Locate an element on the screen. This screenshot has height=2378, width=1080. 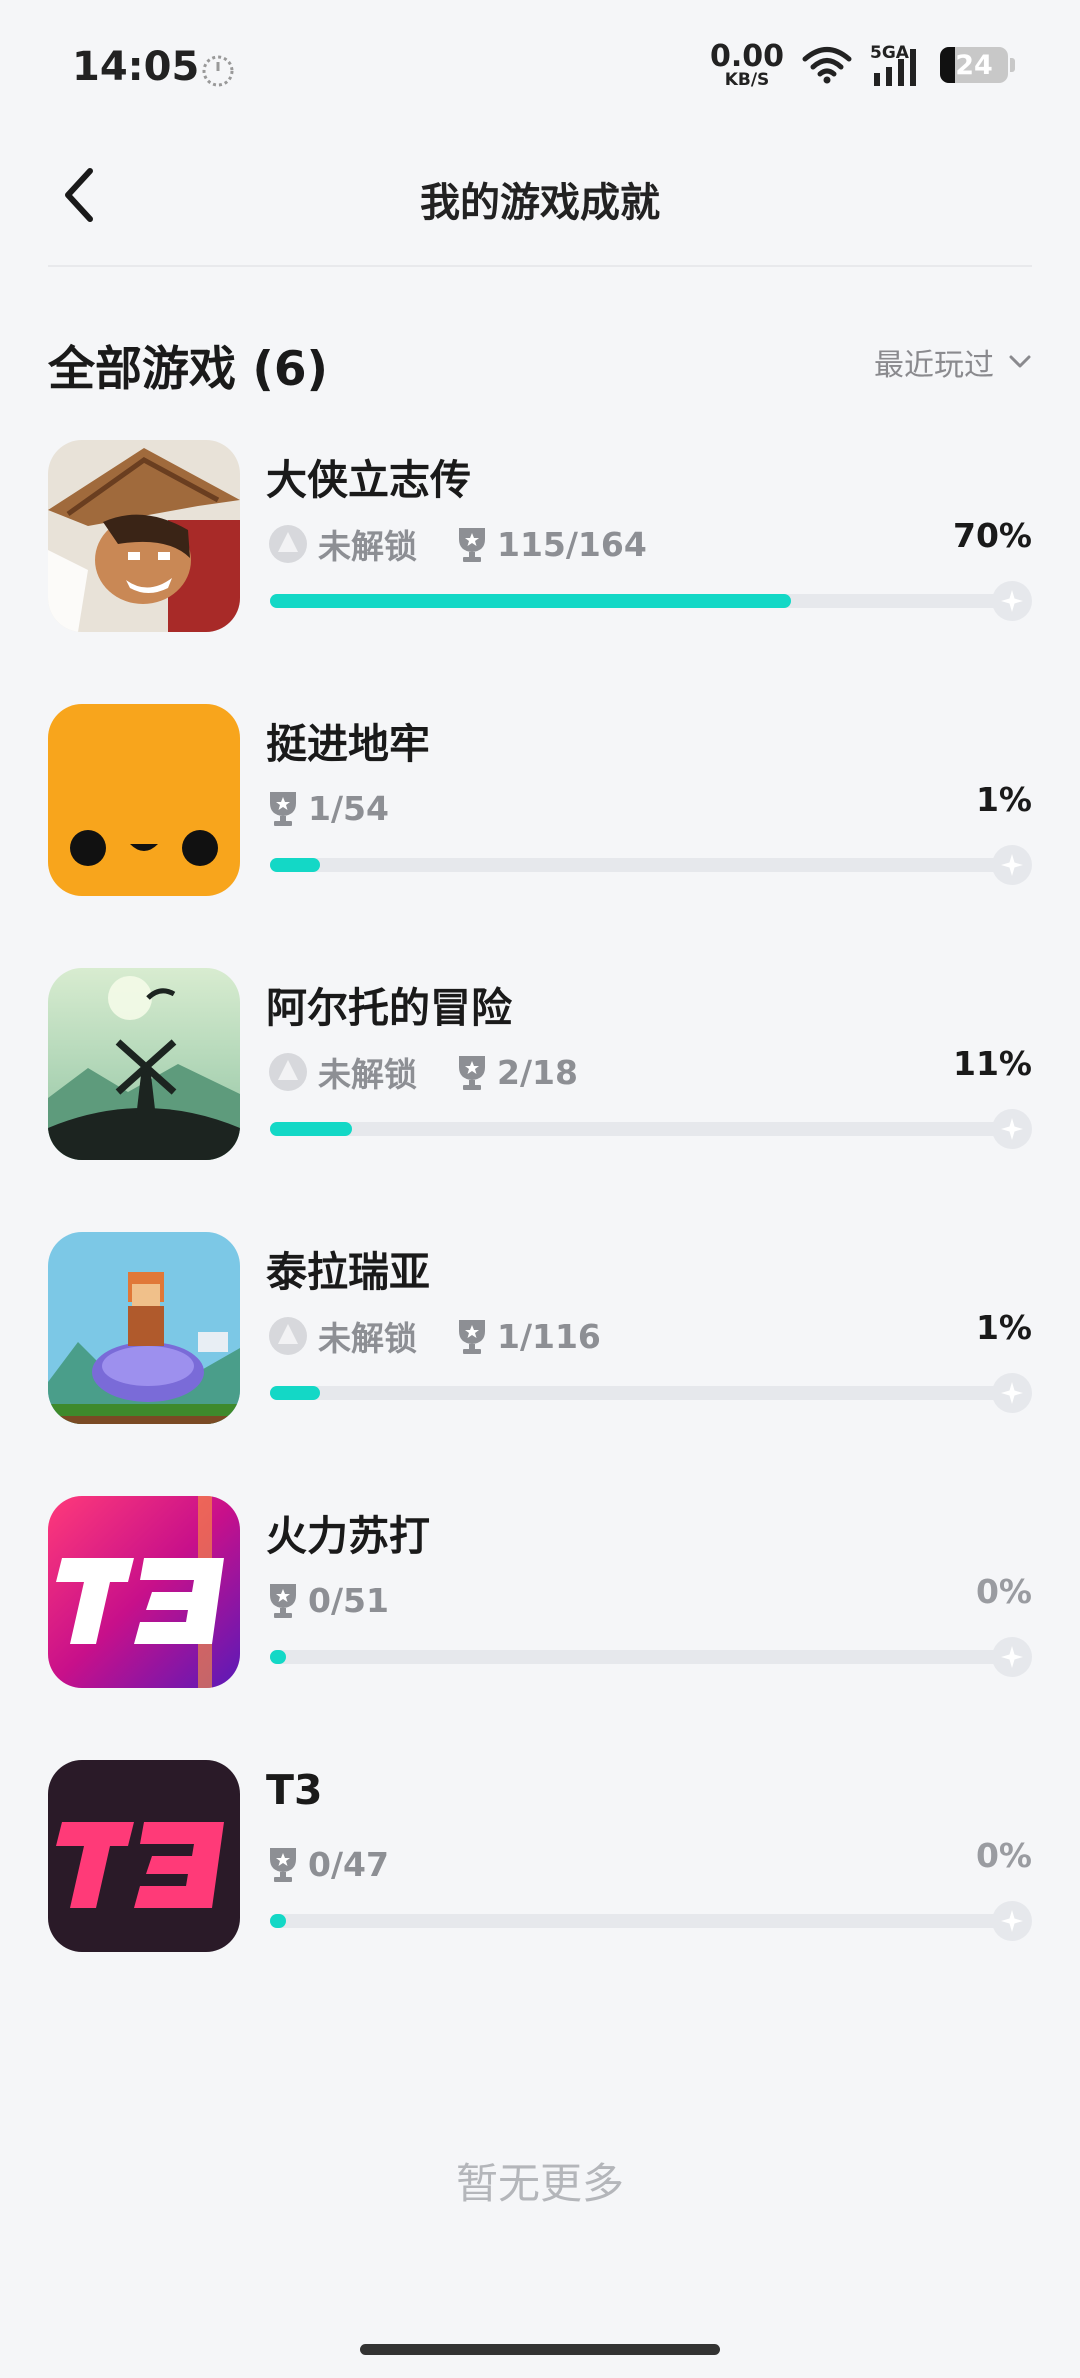
nav-divider is located at coordinates (540, 266).